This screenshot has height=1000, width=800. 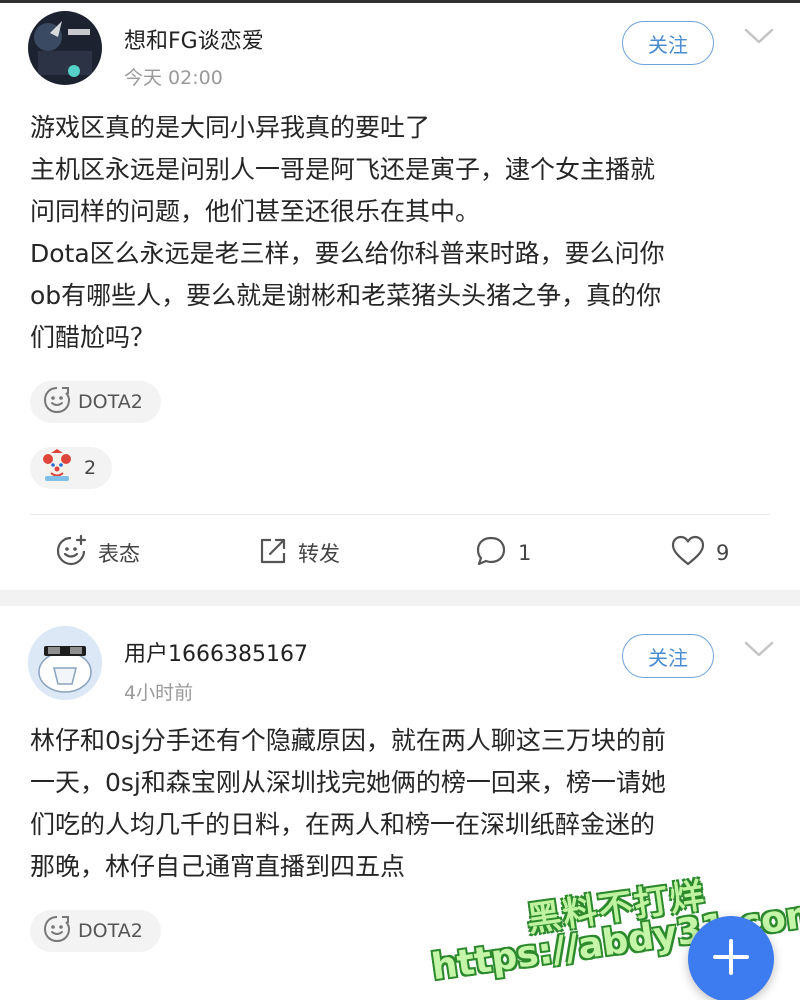 I want to click on comment-button: 1, so click(x=502, y=553).